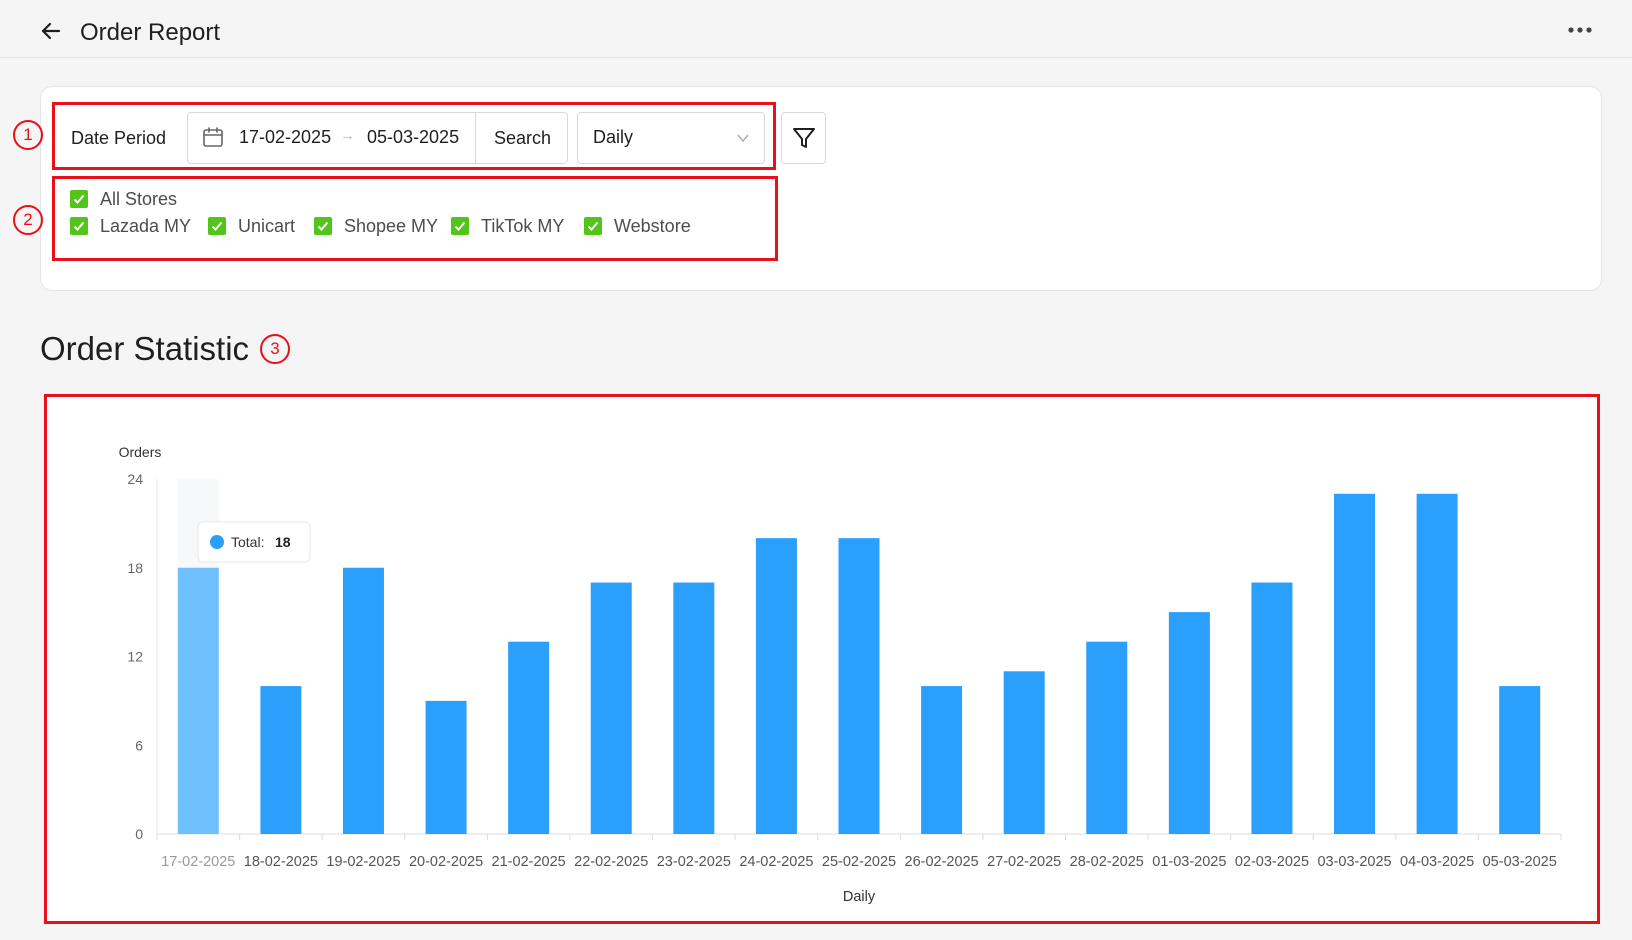  I want to click on back-button, so click(51, 31).